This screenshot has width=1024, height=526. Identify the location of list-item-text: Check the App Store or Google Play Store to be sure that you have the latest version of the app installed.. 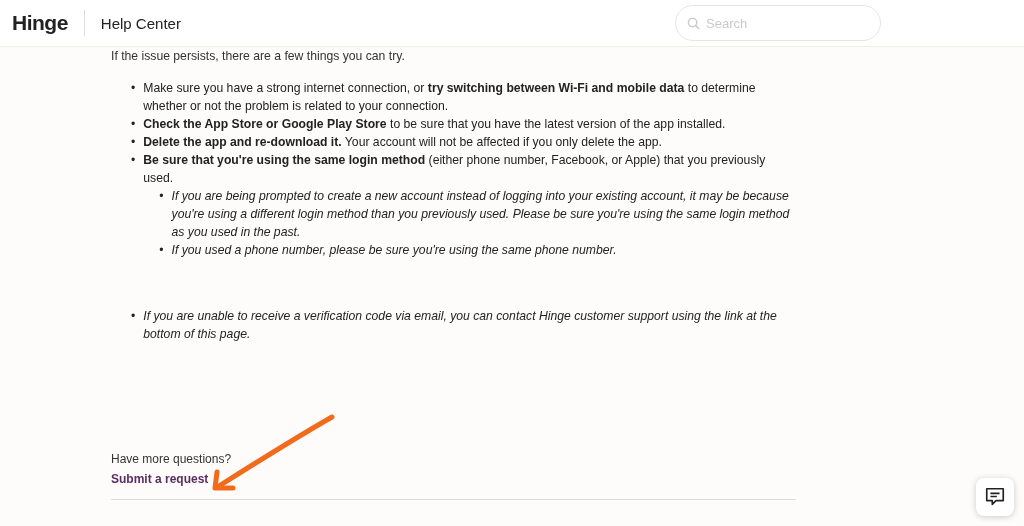
(434, 124).